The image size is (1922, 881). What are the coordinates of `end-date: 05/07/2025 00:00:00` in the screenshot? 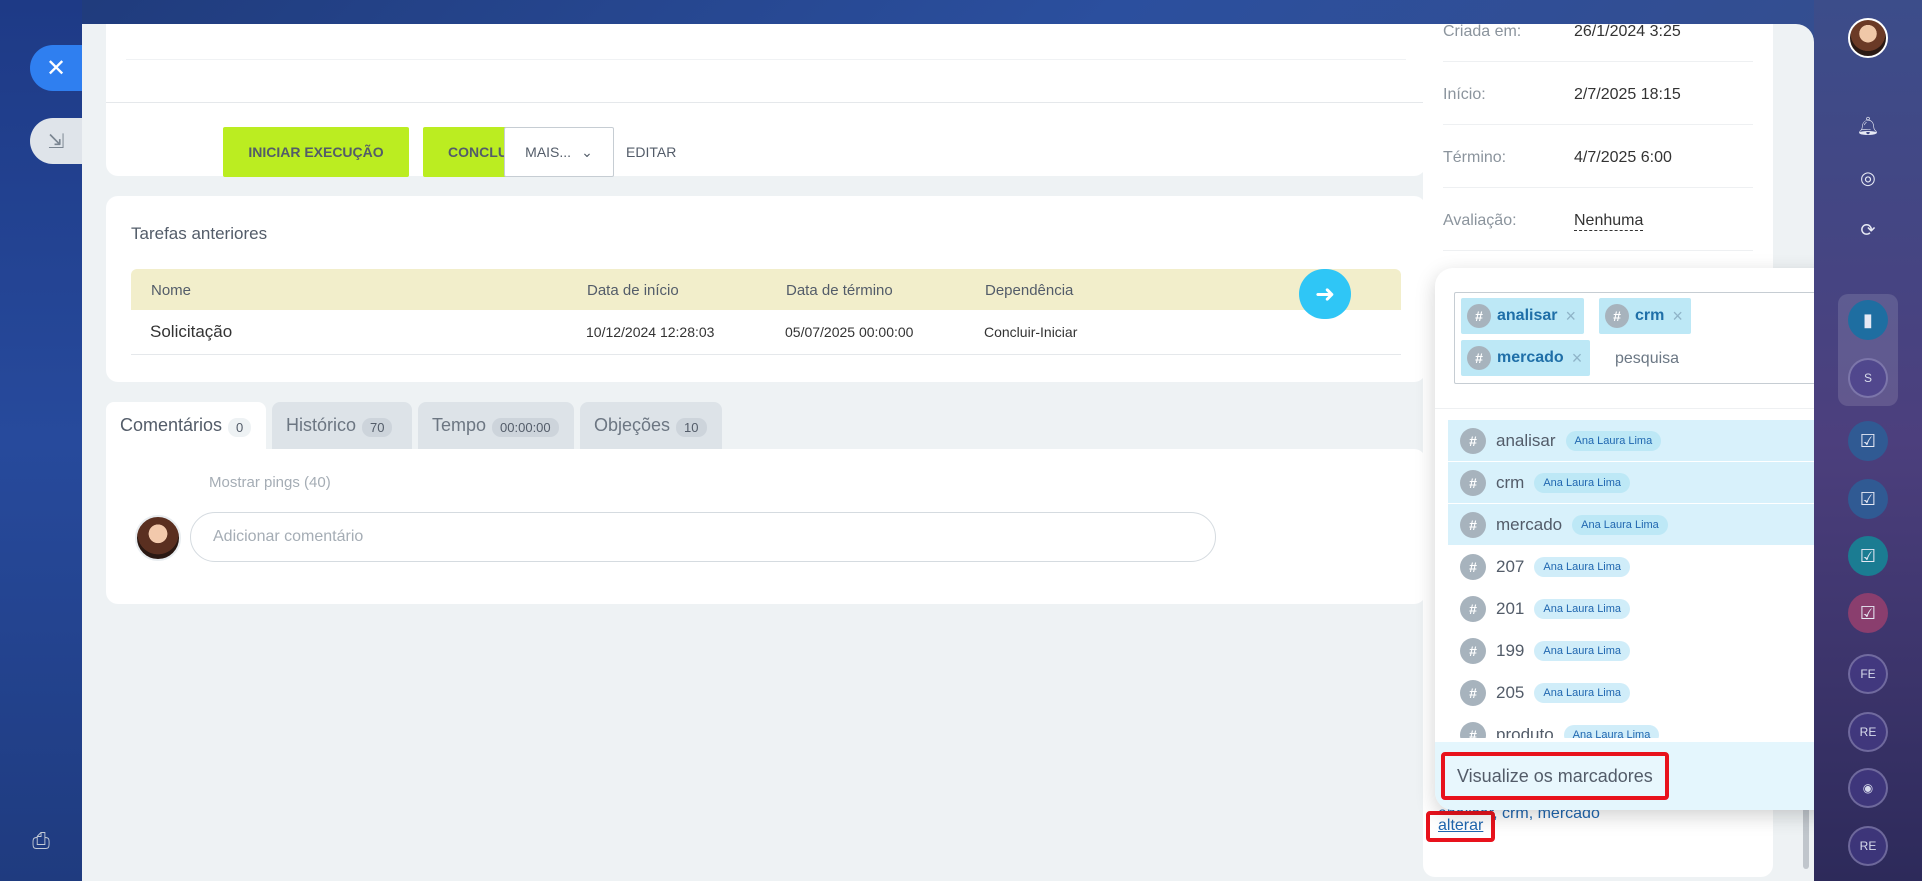 It's located at (849, 332).